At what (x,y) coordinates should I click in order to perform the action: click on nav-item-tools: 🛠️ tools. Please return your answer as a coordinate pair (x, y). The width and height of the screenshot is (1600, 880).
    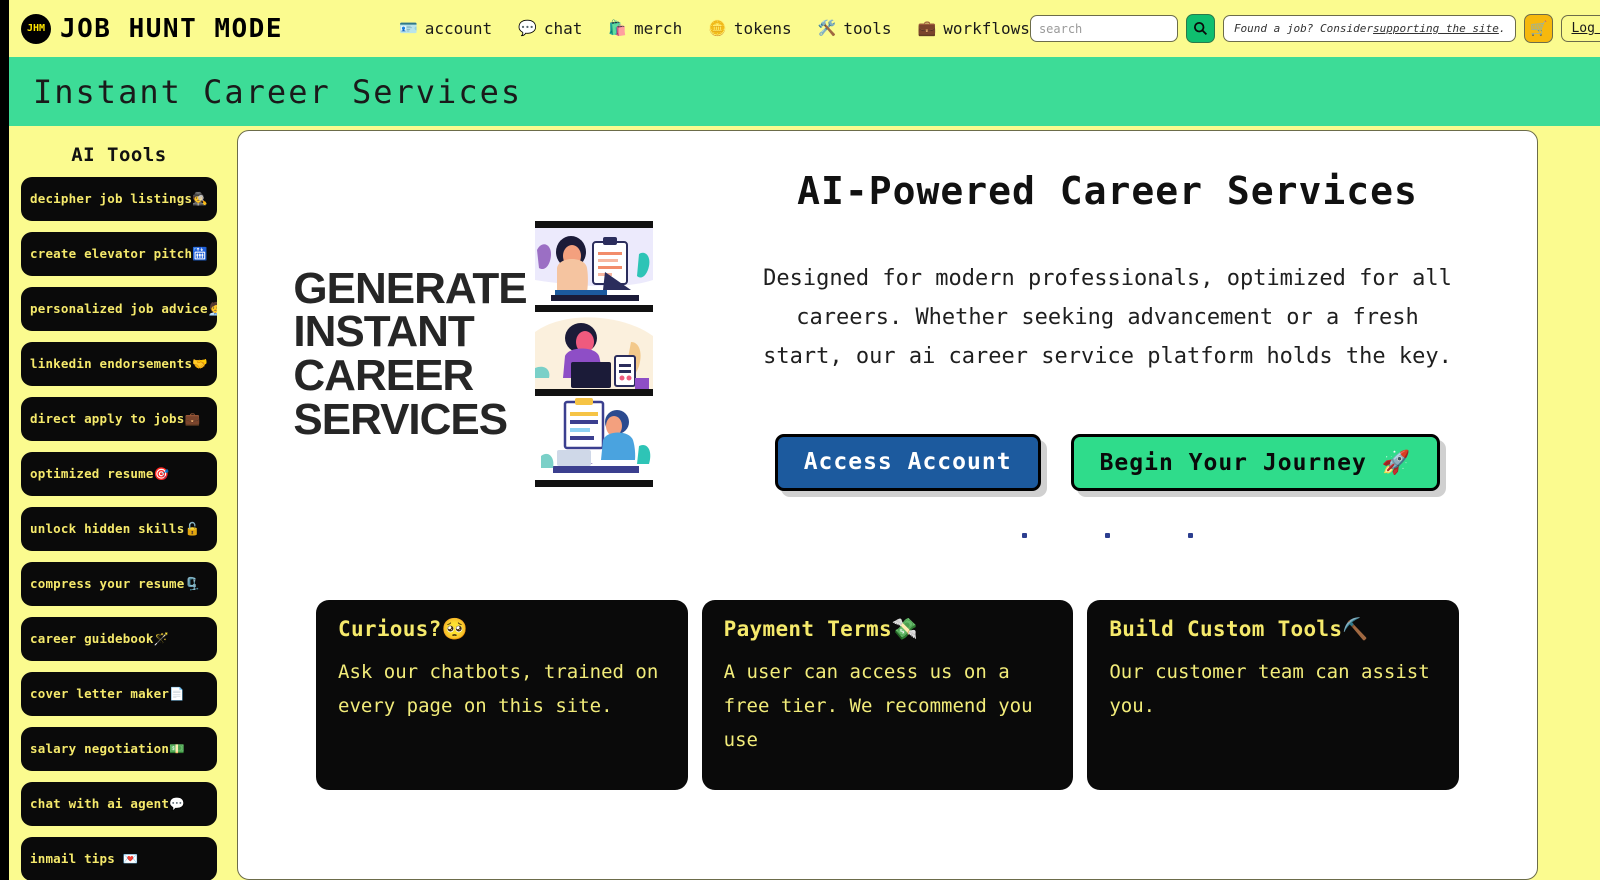
    Looking at the image, I should click on (855, 28).